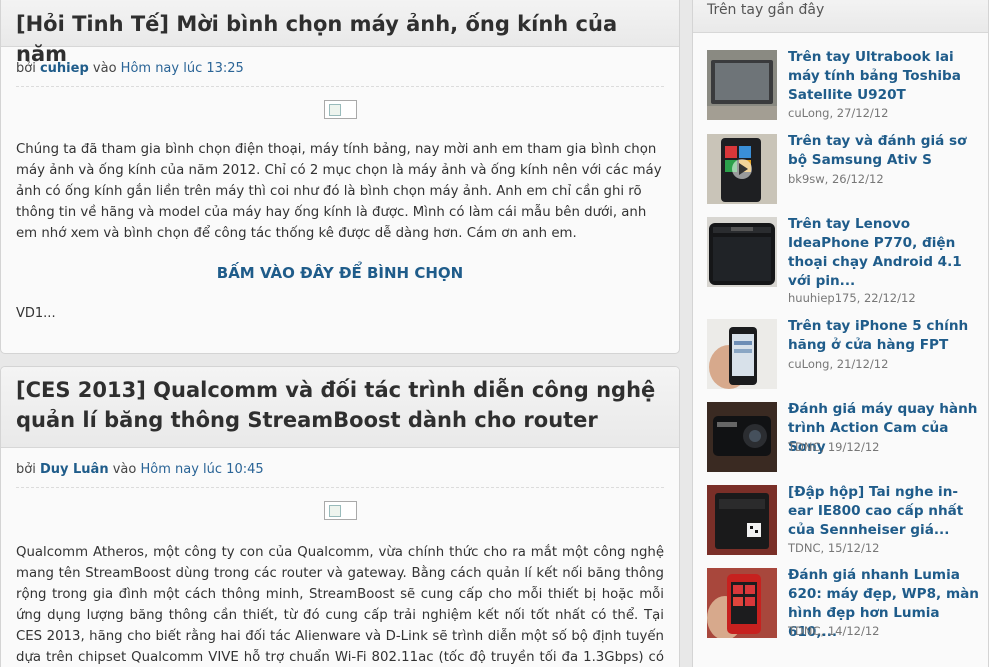  I want to click on vote-link: BẤM VÀO ĐÂY ĐỂ BÌNH CHỌN, so click(340, 273).